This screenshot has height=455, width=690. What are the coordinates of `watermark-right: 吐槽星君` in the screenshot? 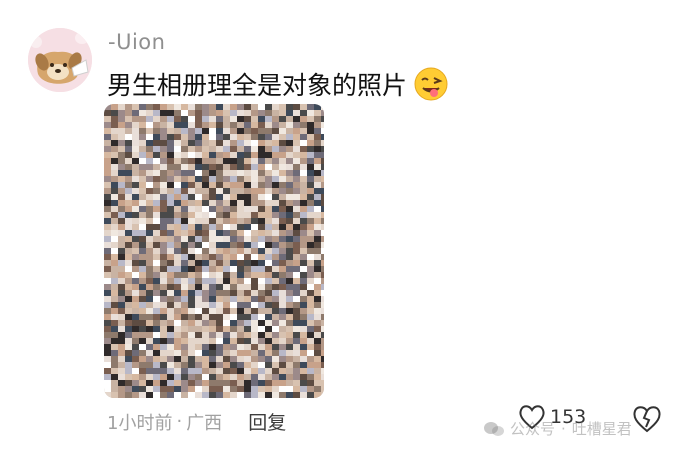 It's located at (601, 429).